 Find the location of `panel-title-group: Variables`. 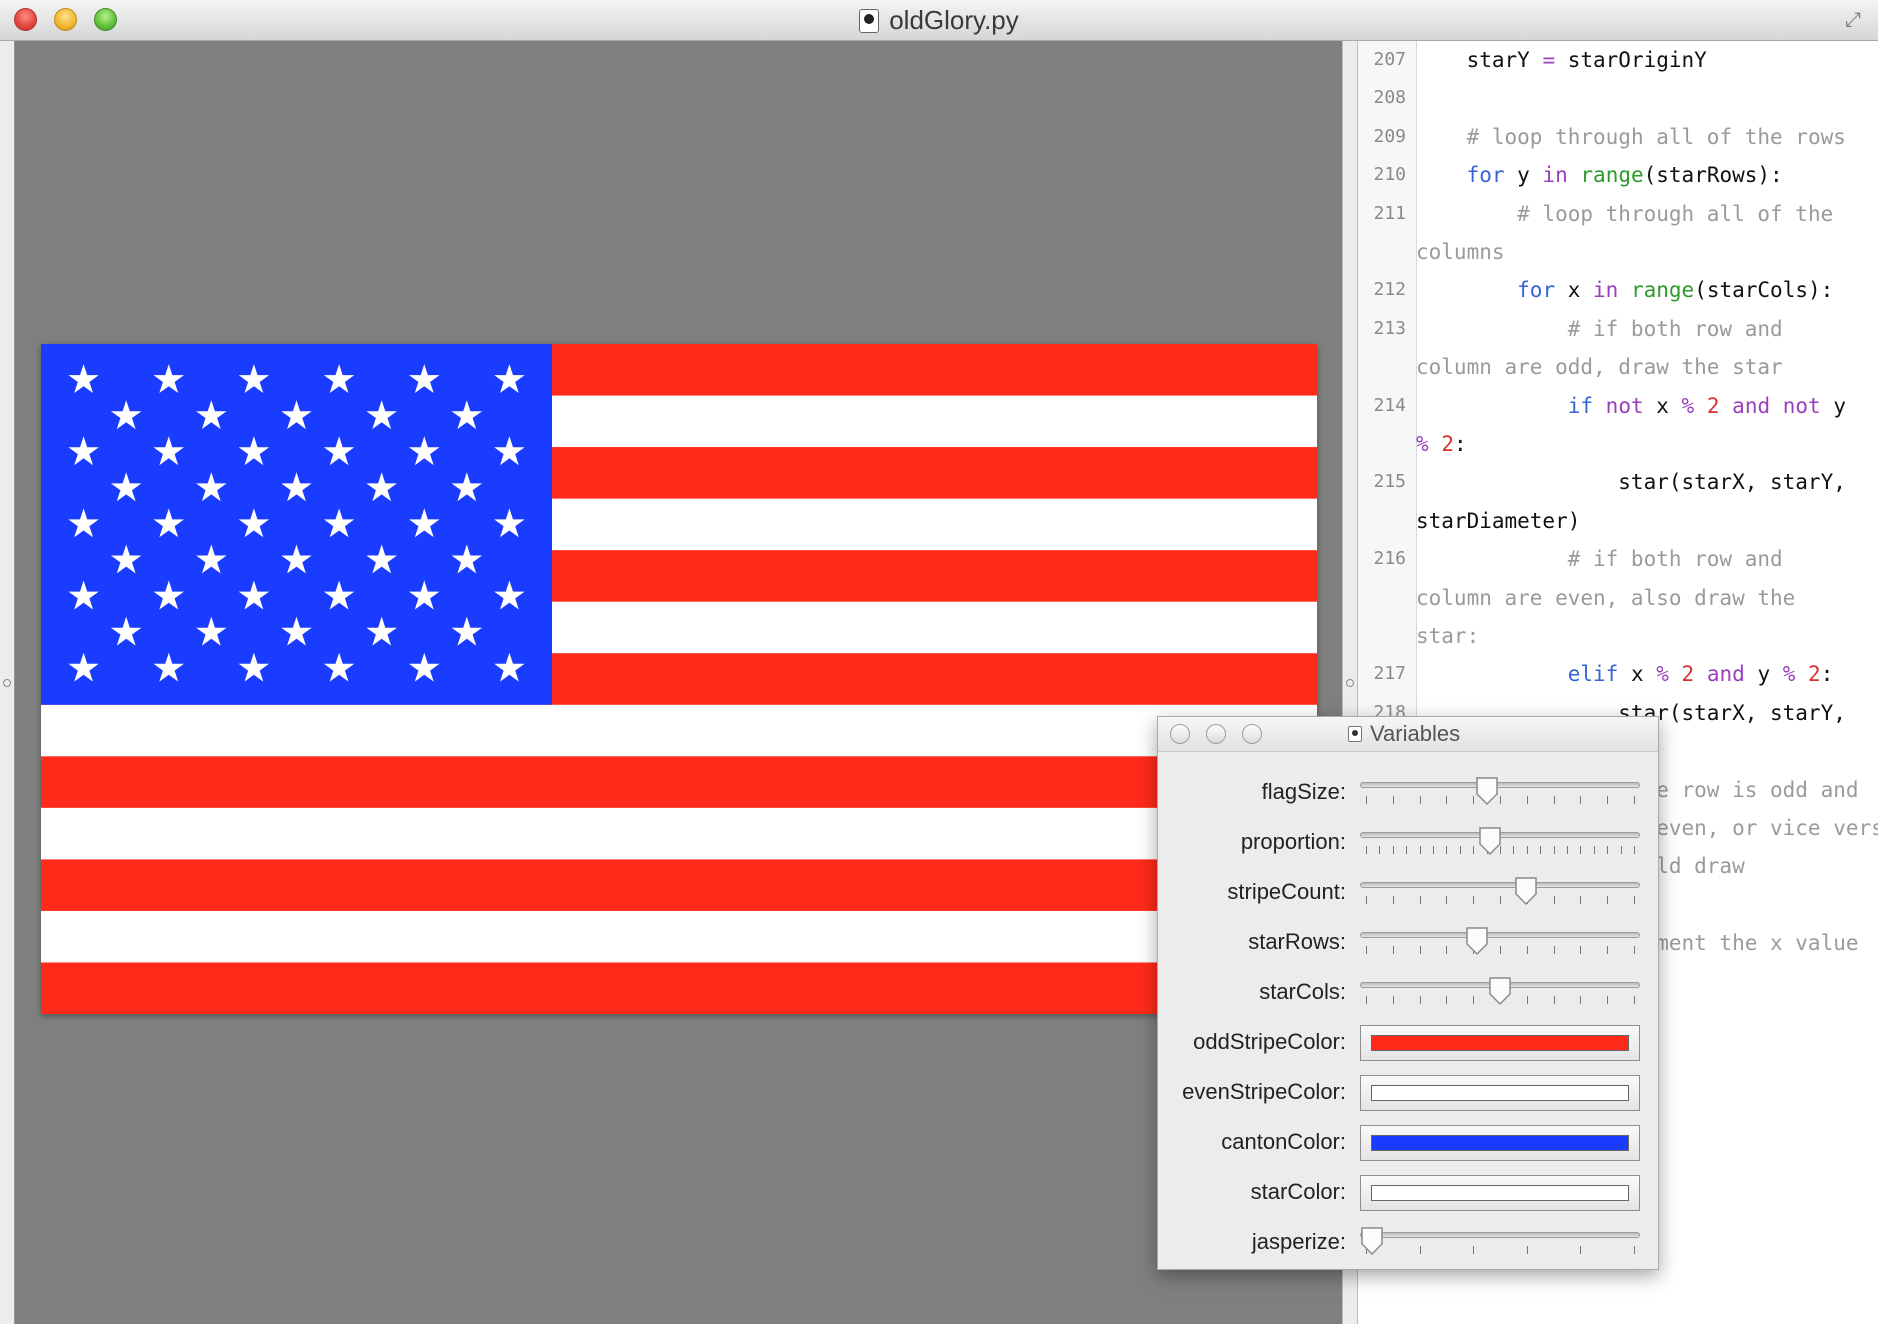

panel-title-group: Variables is located at coordinates (1404, 734).